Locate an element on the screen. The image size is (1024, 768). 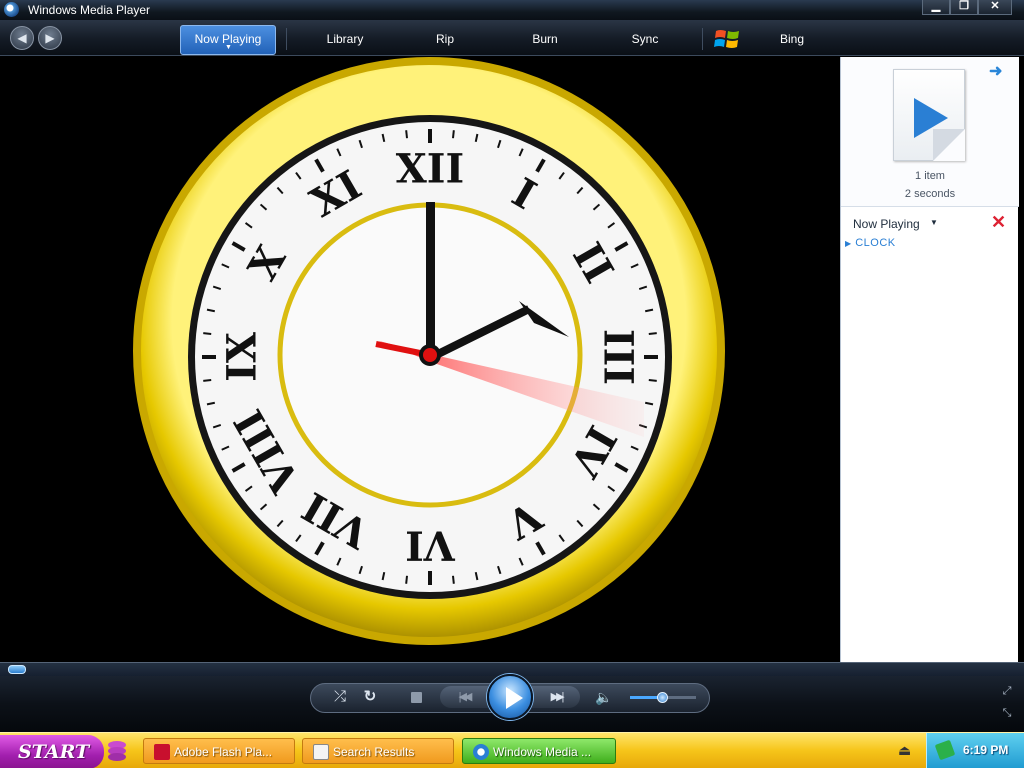
flash-icon is located at coordinates (162, 752).